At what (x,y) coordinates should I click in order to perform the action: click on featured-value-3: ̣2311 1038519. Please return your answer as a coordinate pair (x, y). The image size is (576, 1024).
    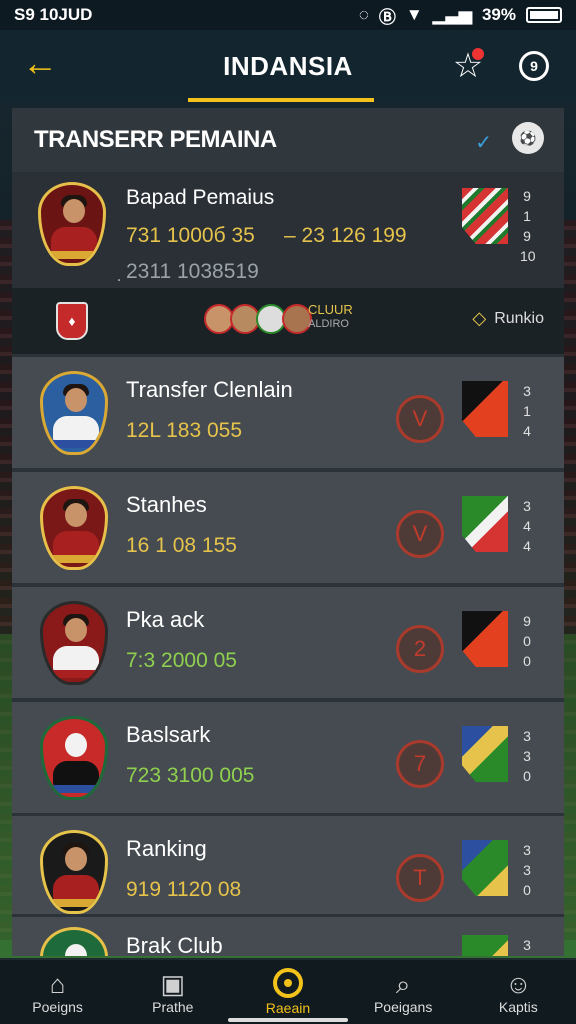
    Looking at the image, I should click on (192, 271).